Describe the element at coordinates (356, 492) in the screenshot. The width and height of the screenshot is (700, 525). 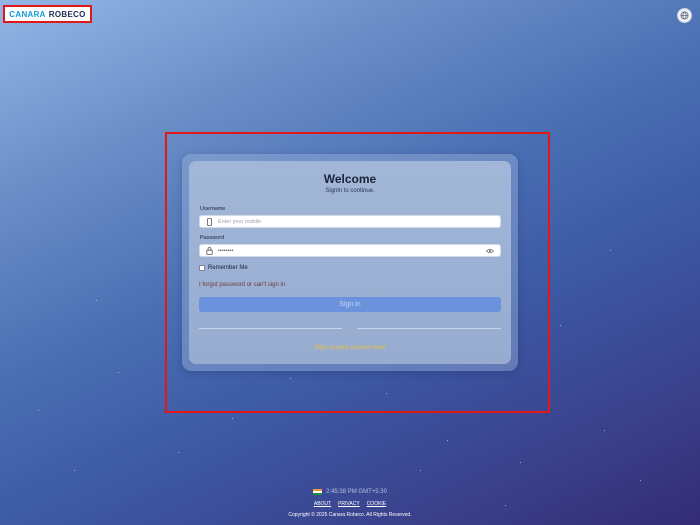
I see `current-time: 2:45:38 PM GMT+5:30` at that location.